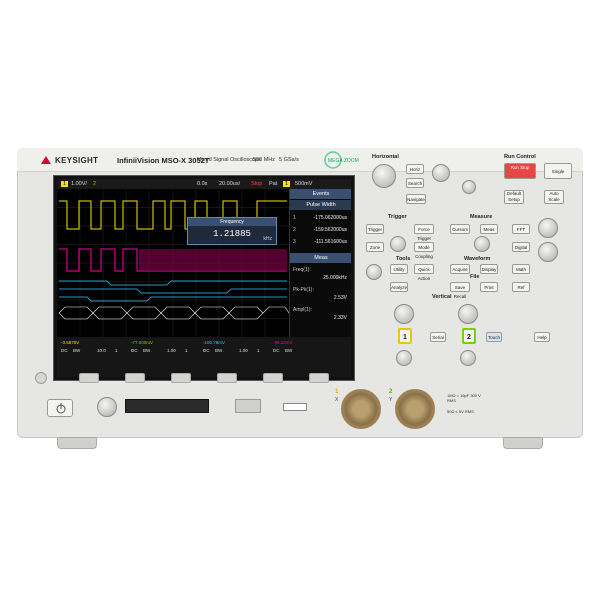  Describe the element at coordinates (398, 244) in the screenshot. I see `trigger-level-knob` at that location.